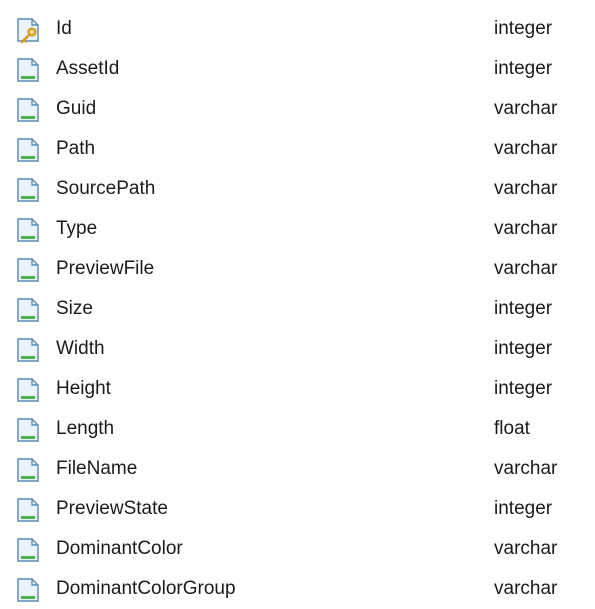 Image resolution: width=595 pixels, height=609 pixels. I want to click on column-row-previewfile: PreviewFile varchar, so click(297, 269).